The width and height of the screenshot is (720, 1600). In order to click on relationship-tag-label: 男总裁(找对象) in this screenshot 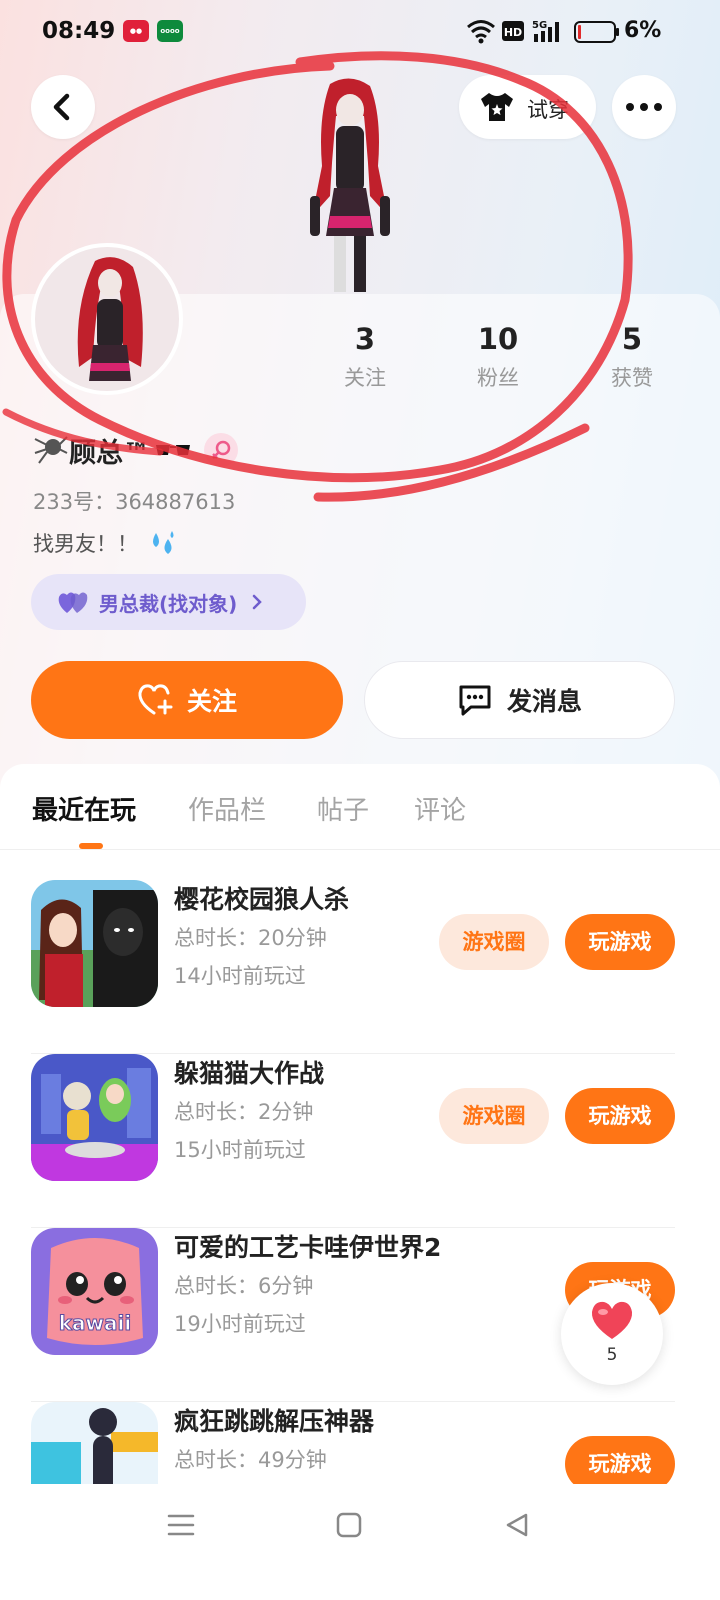, I will do `click(168, 603)`.